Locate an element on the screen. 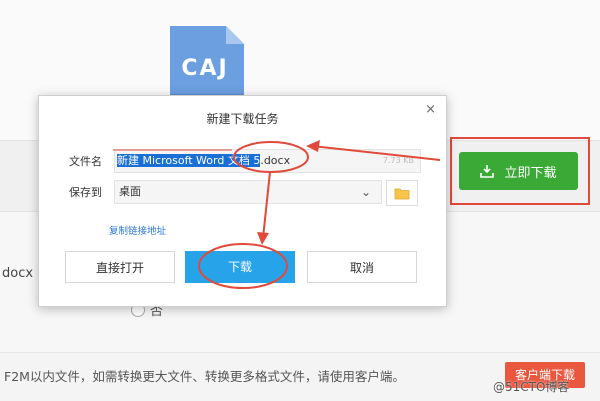  save-location-select: 桌面 ⌄ is located at coordinates (248, 192).